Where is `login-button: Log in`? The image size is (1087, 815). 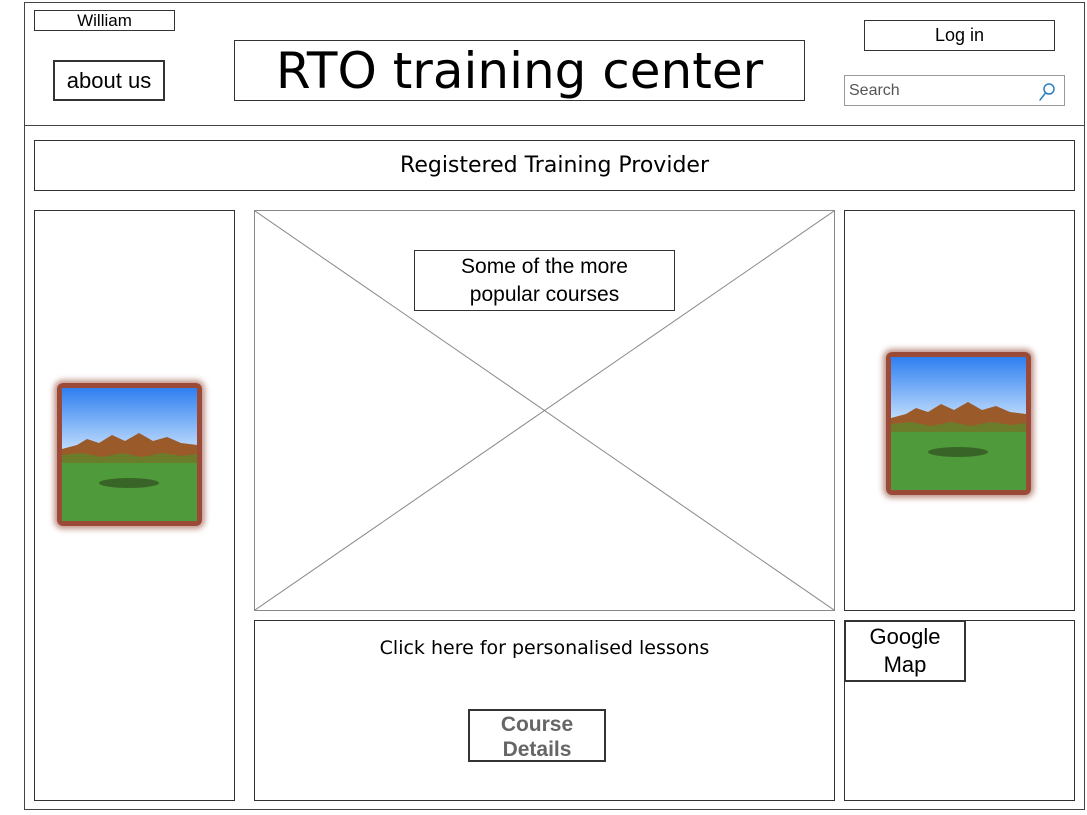
login-button: Log in is located at coordinates (959, 35).